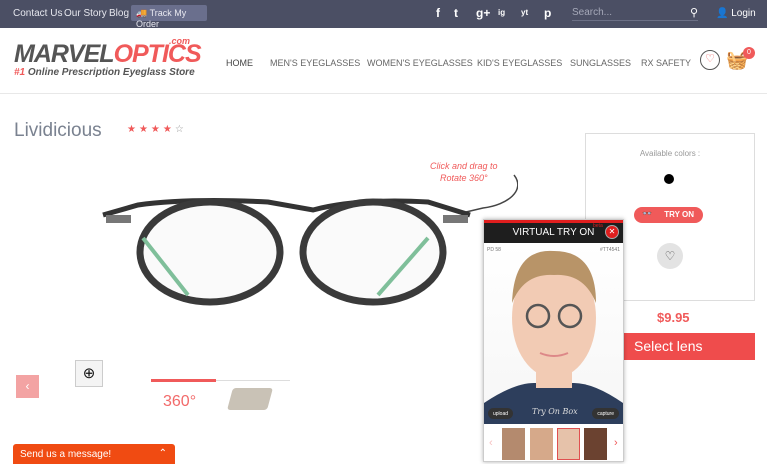 The width and height of the screenshot is (767, 464). Describe the element at coordinates (666, 63) in the screenshot. I see `nav-rx-safety: RX SAFETY` at that location.